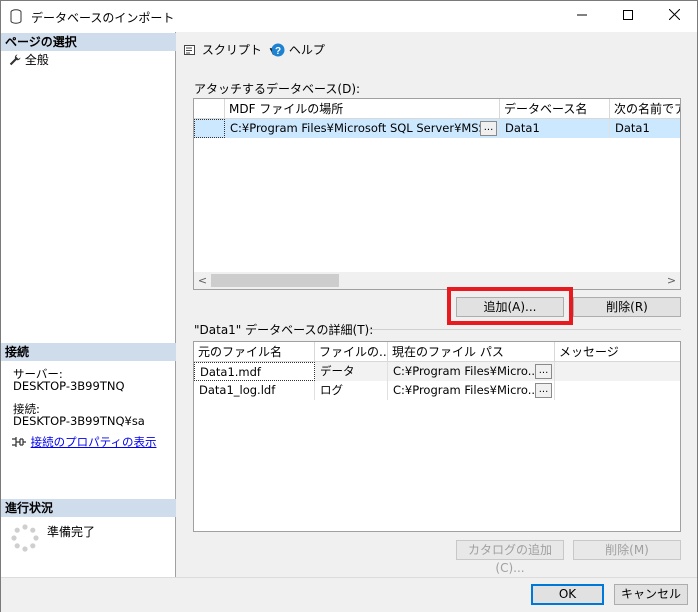 This screenshot has width=698, height=612. What do you see at coordinates (645, 109) in the screenshot?
I see `column-header-attach-as: 次の名前でア` at bounding box center [645, 109].